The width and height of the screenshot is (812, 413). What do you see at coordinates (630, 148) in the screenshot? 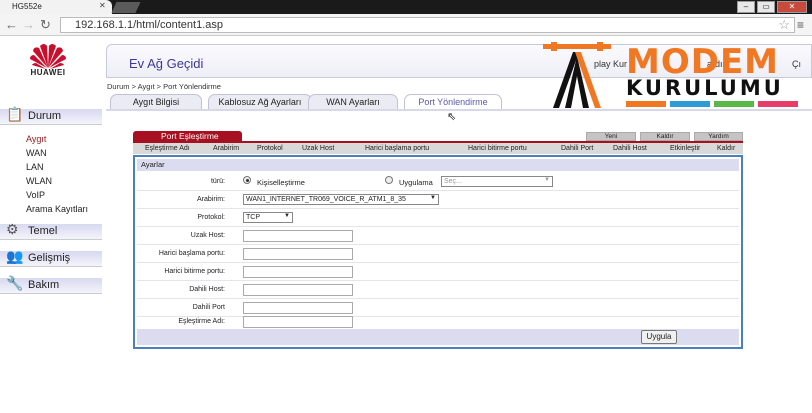
I see `column-header: Dahili Host` at bounding box center [630, 148].